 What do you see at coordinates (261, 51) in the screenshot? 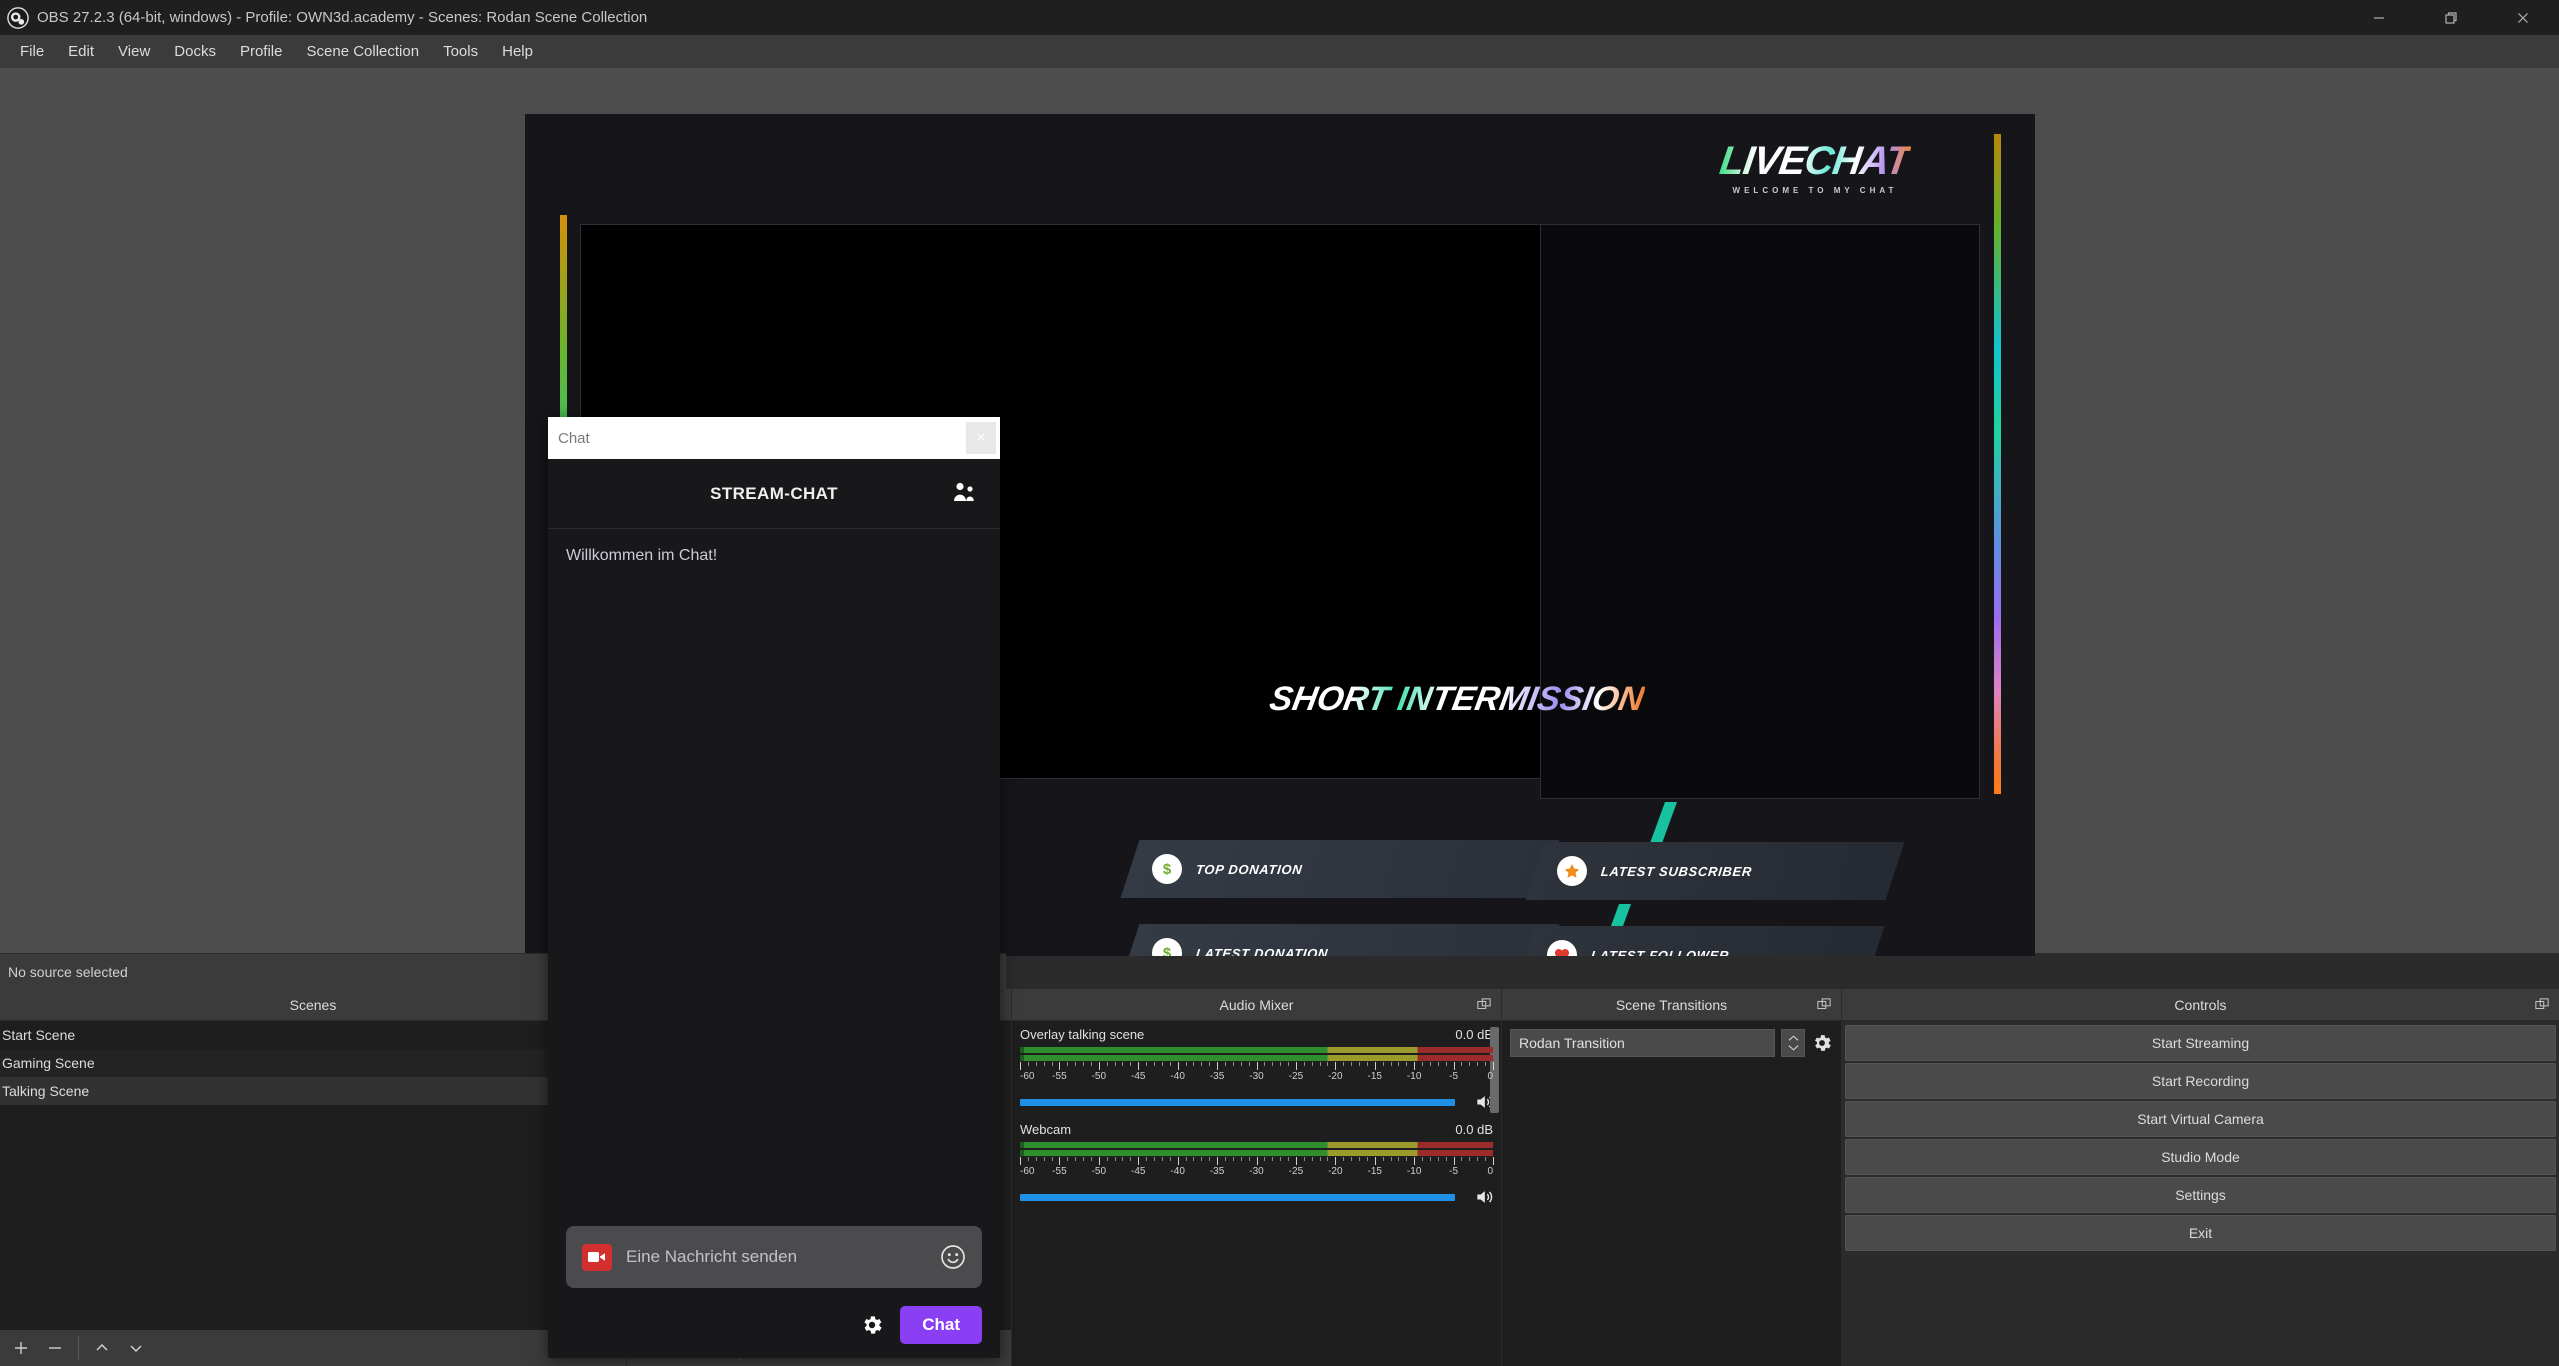
I see `menu-profile: Profile` at bounding box center [261, 51].